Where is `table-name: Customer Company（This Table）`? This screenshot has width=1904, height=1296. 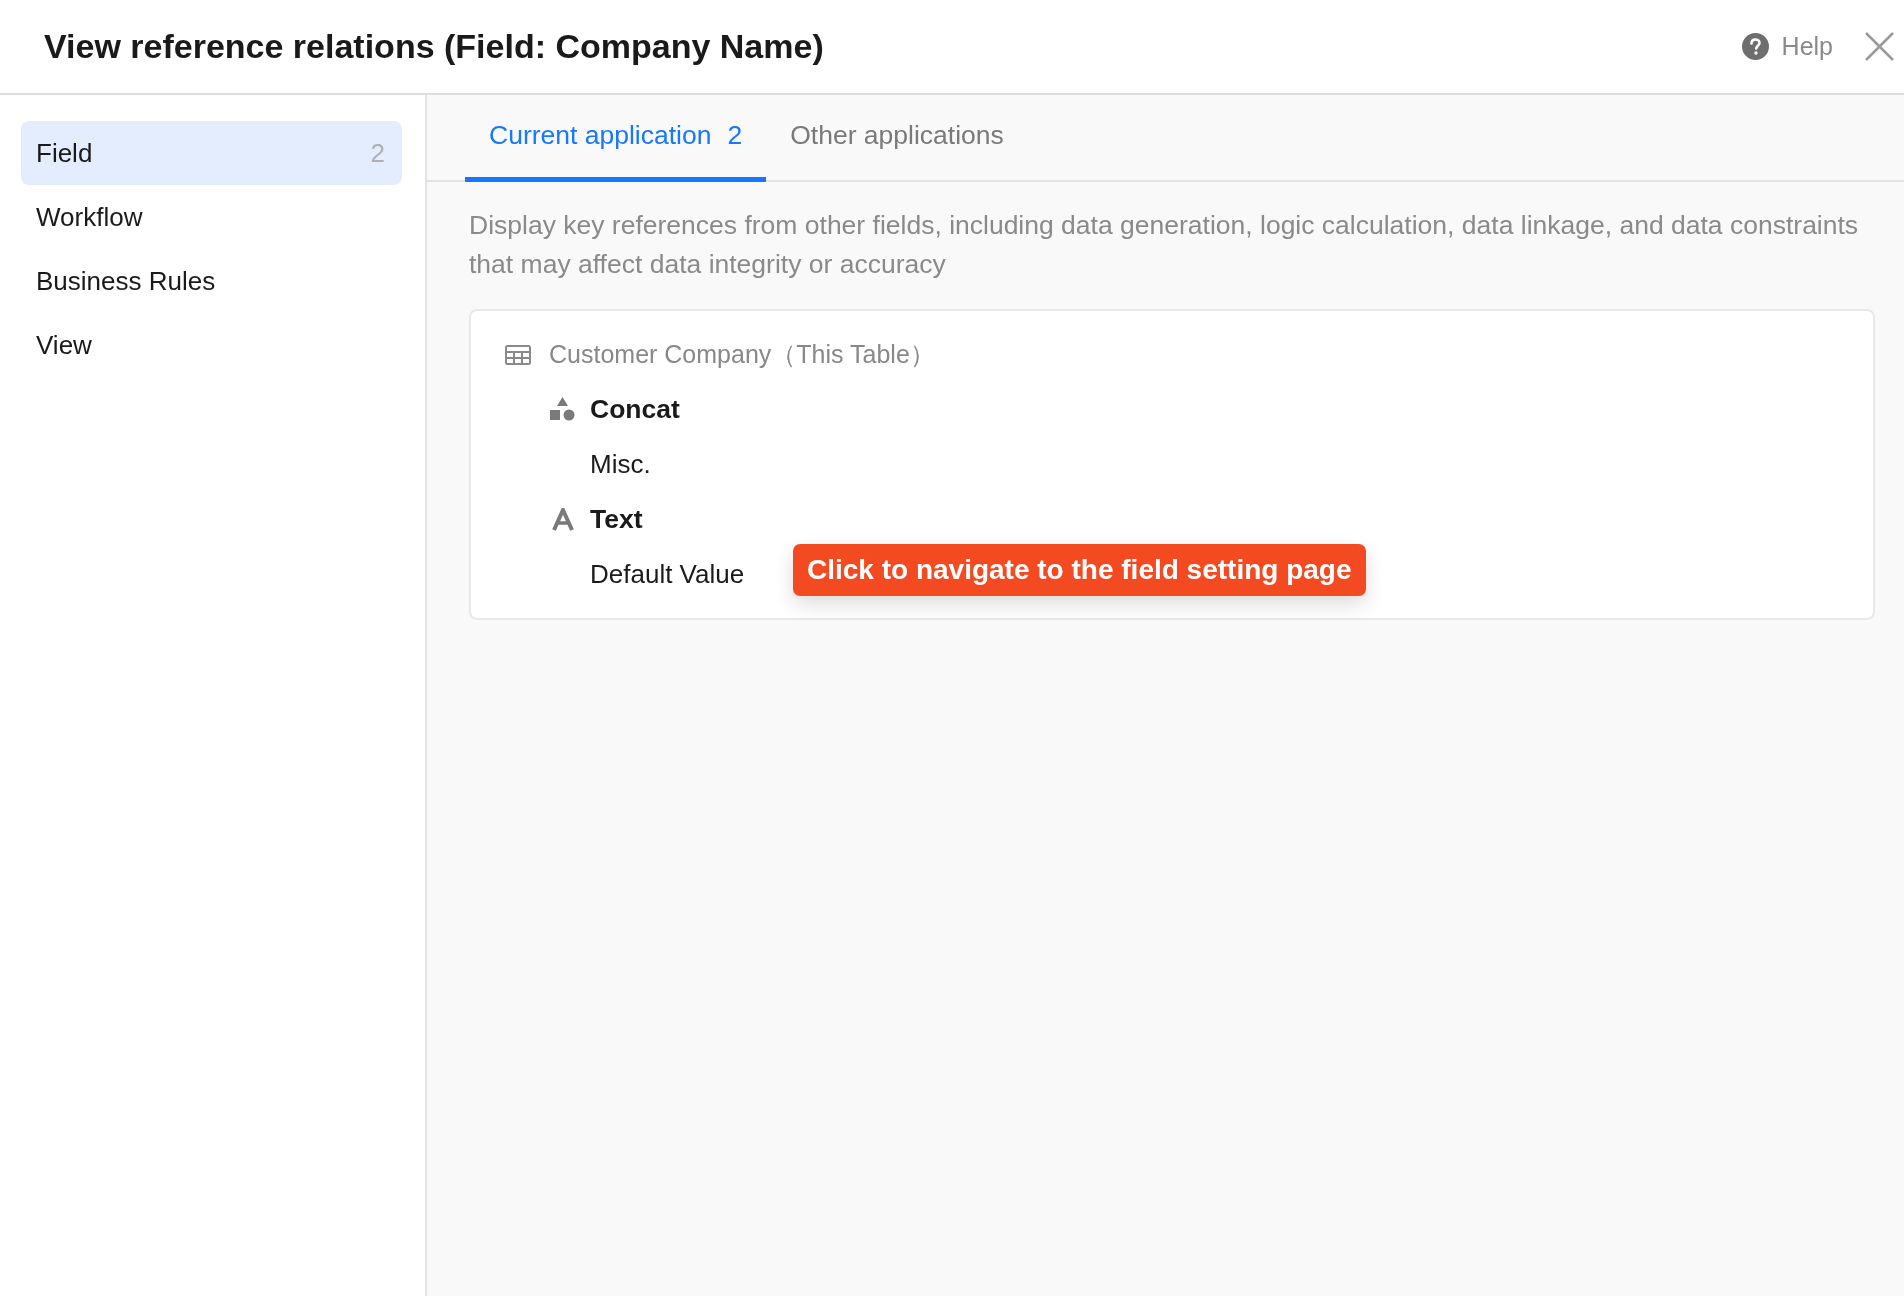
table-name: Customer Company（This Table） is located at coordinates (742, 354).